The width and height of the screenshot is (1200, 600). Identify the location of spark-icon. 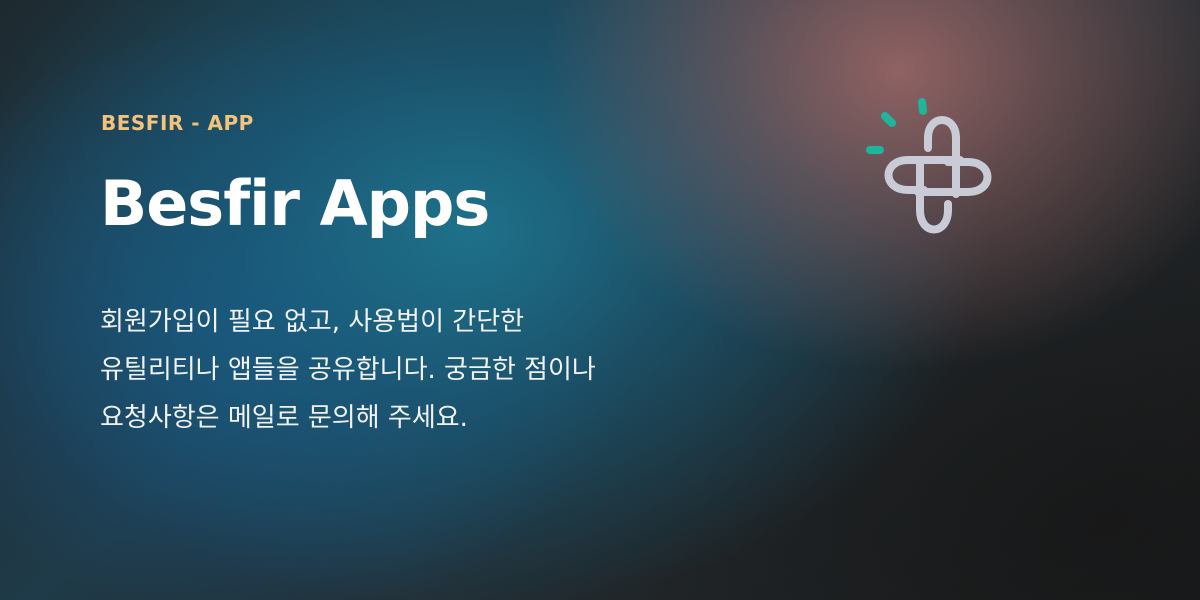
(896, 126).